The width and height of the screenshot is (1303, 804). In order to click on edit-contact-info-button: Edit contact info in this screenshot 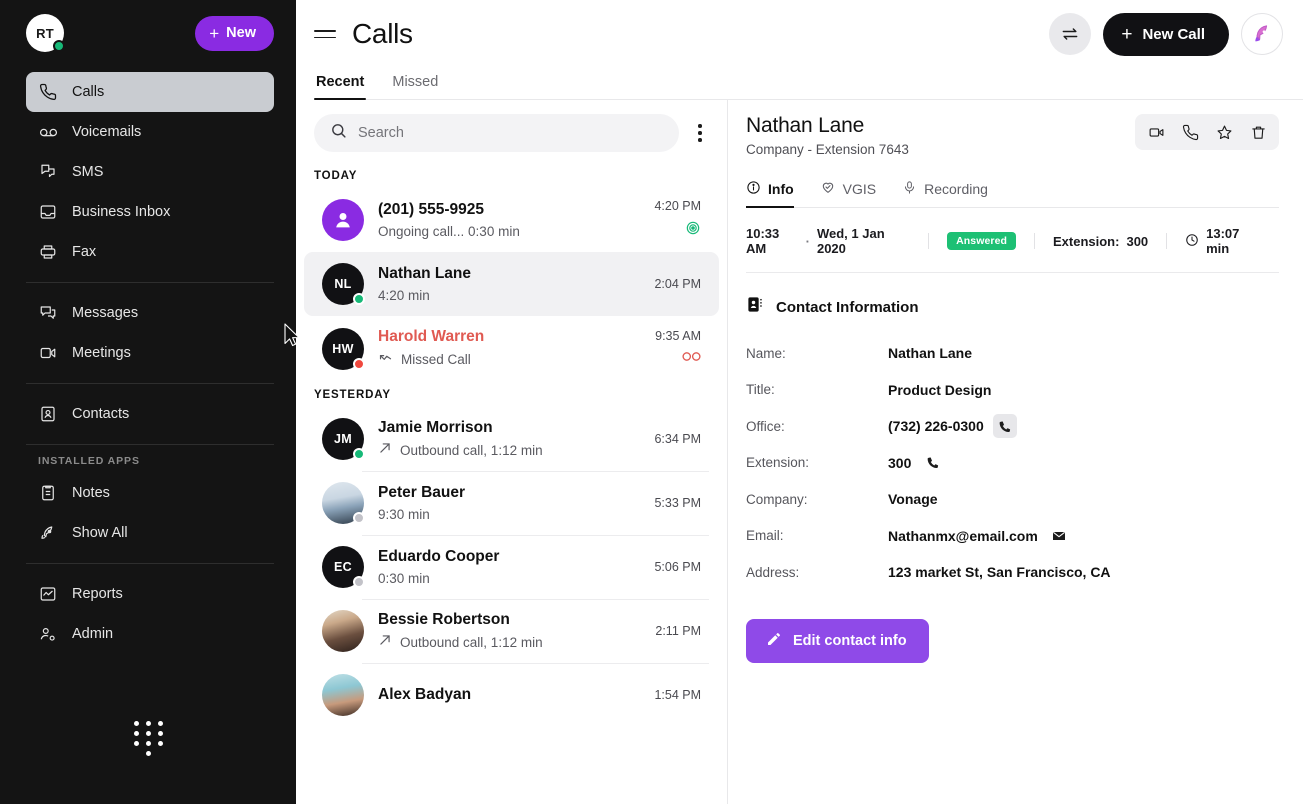, I will do `click(837, 640)`.